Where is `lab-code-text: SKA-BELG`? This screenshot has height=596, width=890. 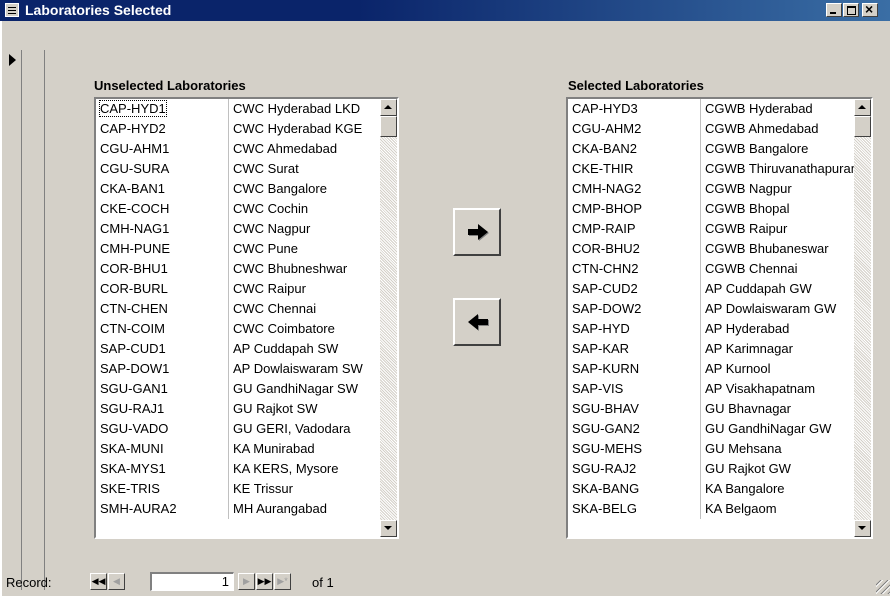
lab-code-text: SKA-BELG is located at coordinates (605, 508).